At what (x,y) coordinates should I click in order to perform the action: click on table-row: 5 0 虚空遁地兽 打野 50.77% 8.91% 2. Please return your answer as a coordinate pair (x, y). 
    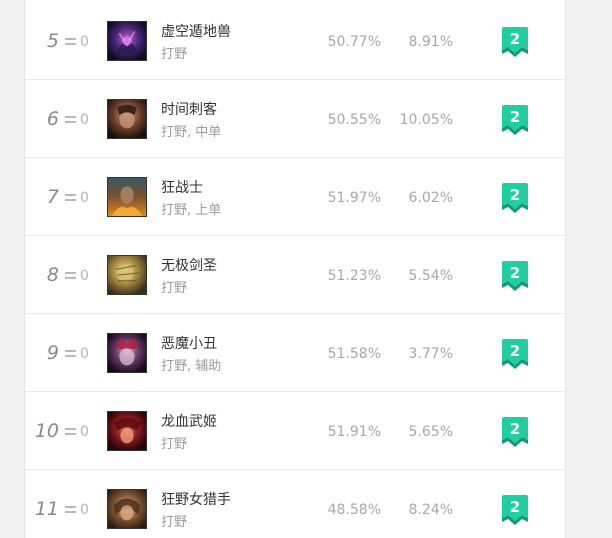
    Looking at the image, I should click on (295, 41).